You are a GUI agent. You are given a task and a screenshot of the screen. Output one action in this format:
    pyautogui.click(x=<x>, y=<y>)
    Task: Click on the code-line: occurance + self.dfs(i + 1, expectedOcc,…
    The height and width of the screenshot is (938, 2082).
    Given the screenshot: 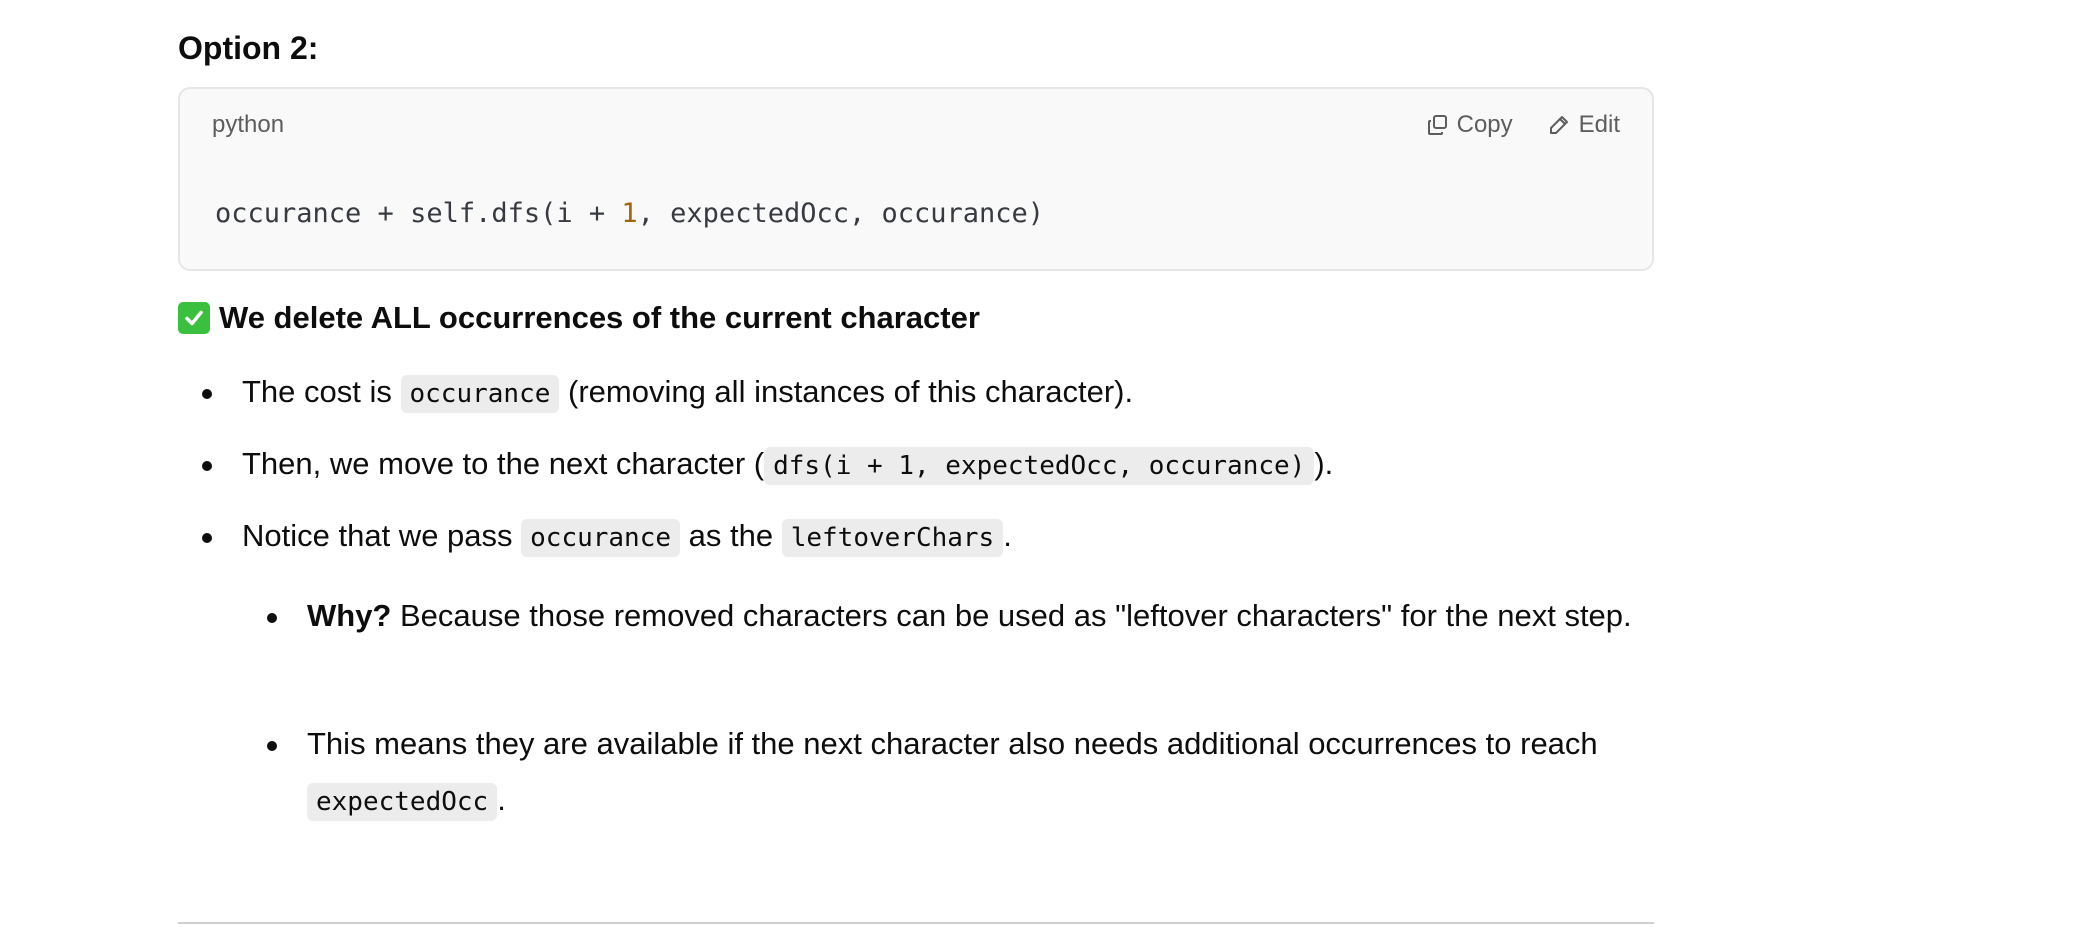 What is the action you would take?
    pyautogui.click(x=629, y=214)
    